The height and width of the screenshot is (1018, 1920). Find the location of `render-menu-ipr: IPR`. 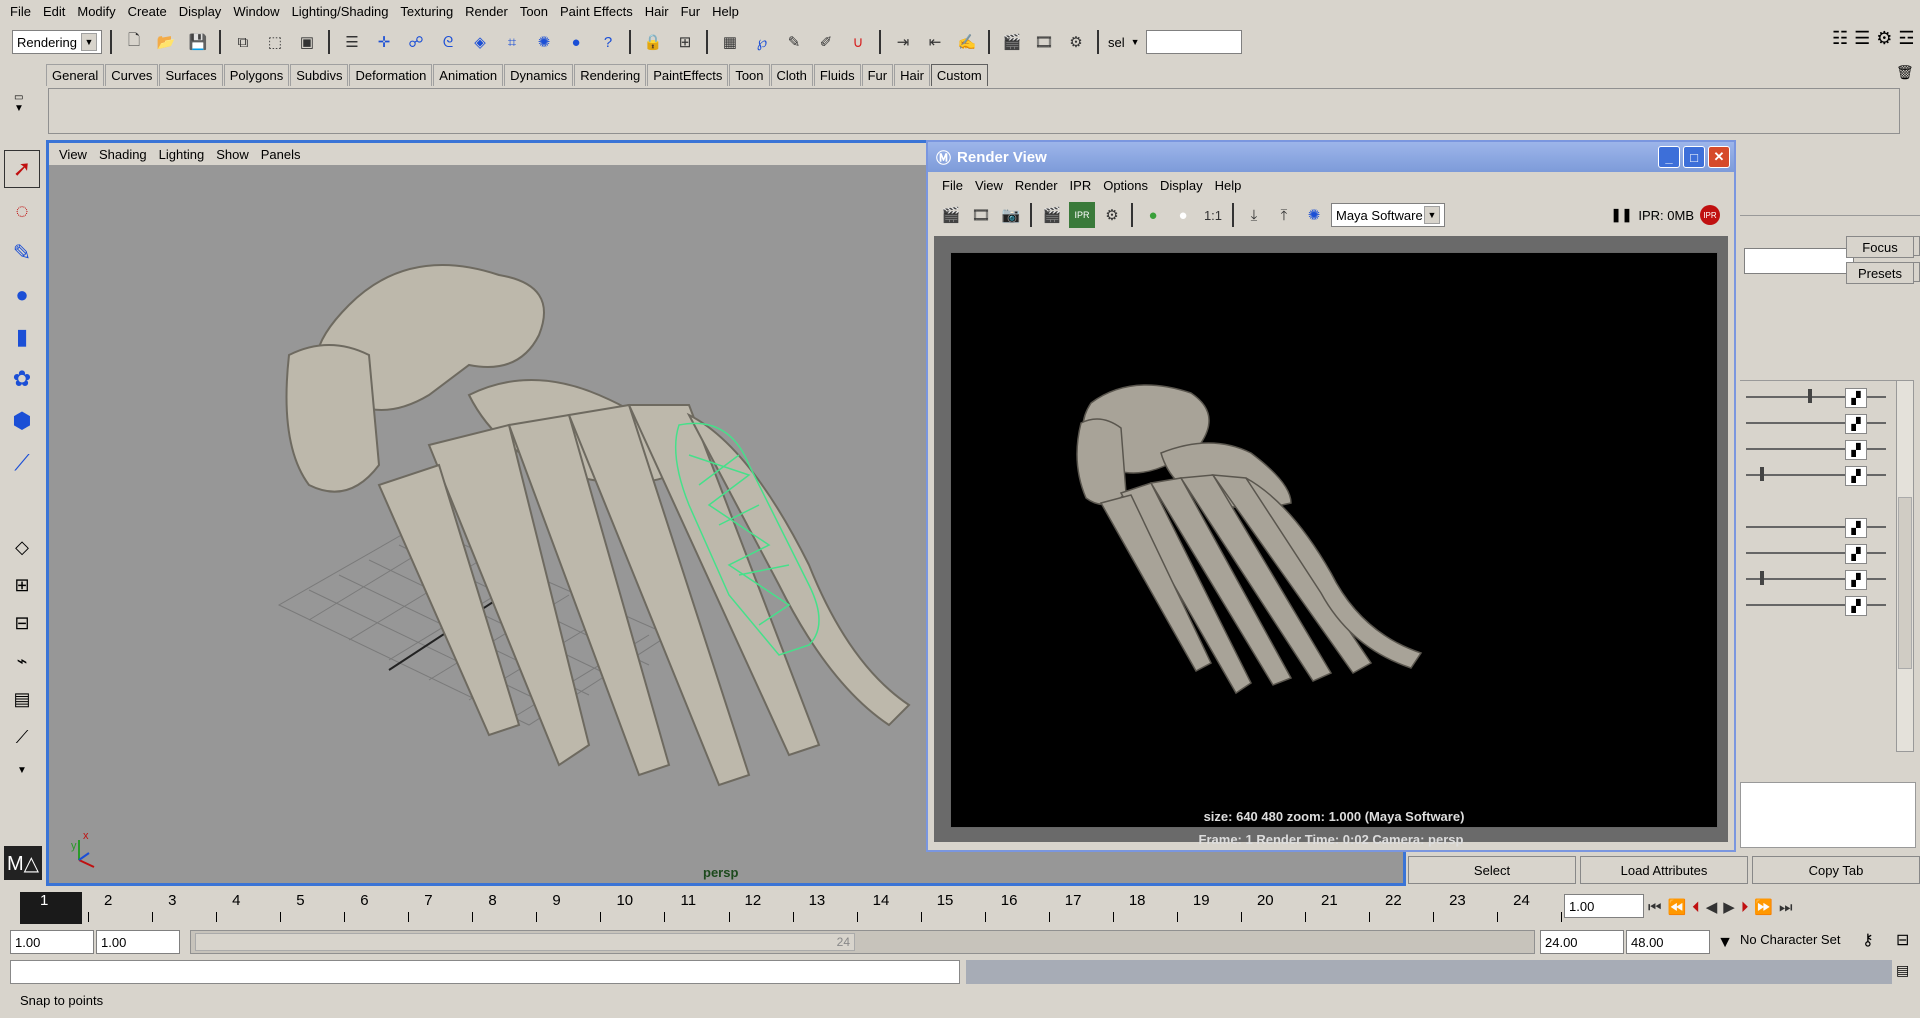

render-menu-ipr: IPR is located at coordinates (1081, 185).